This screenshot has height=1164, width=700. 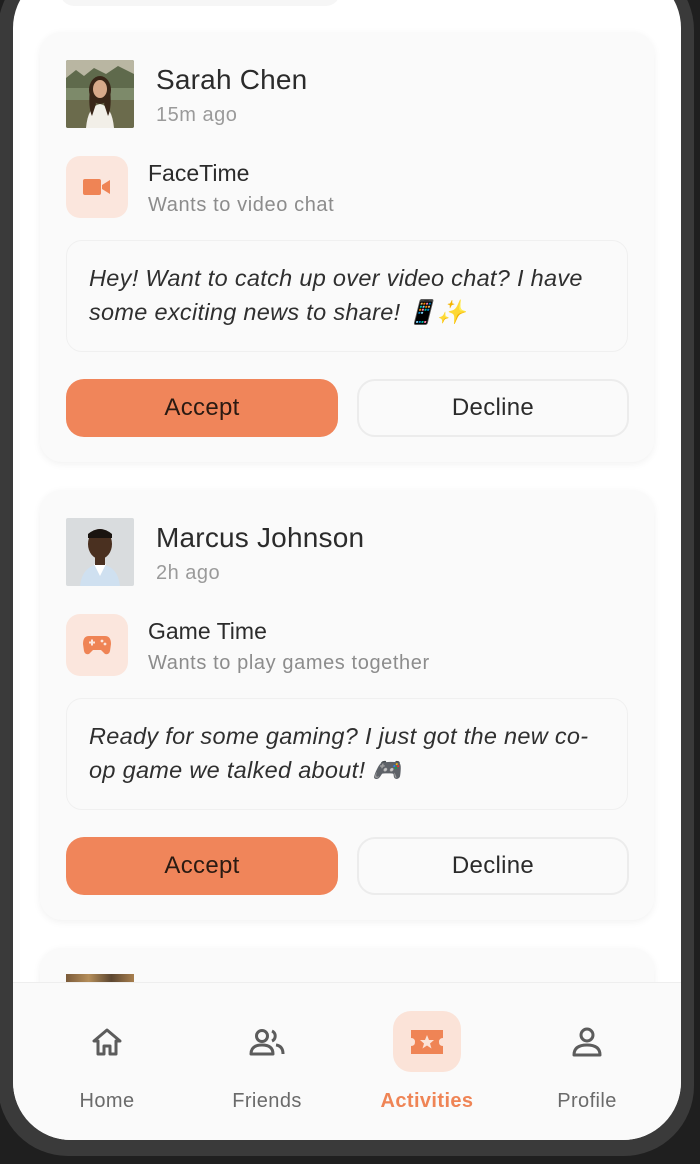 What do you see at coordinates (232, 79) in the screenshot?
I see `sender-name: Sarah Chen` at bounding box center [232, 79].